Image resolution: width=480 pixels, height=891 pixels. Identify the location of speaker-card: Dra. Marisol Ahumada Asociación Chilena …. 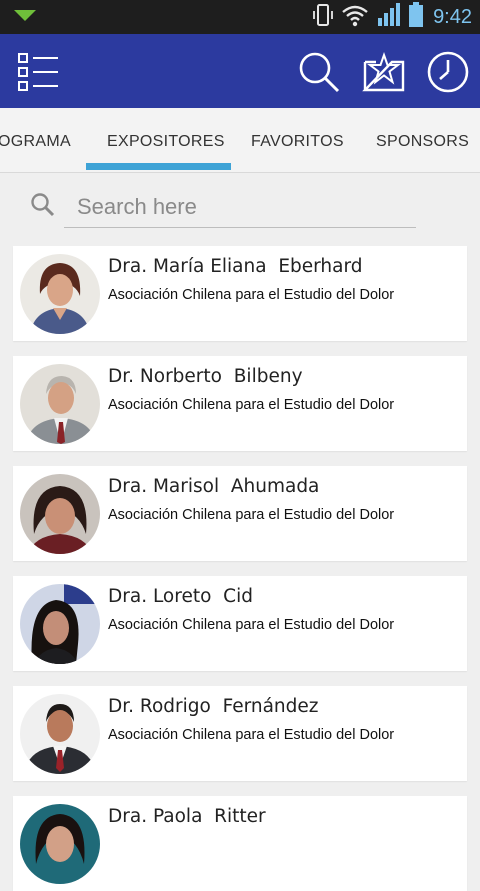
(240, 513).